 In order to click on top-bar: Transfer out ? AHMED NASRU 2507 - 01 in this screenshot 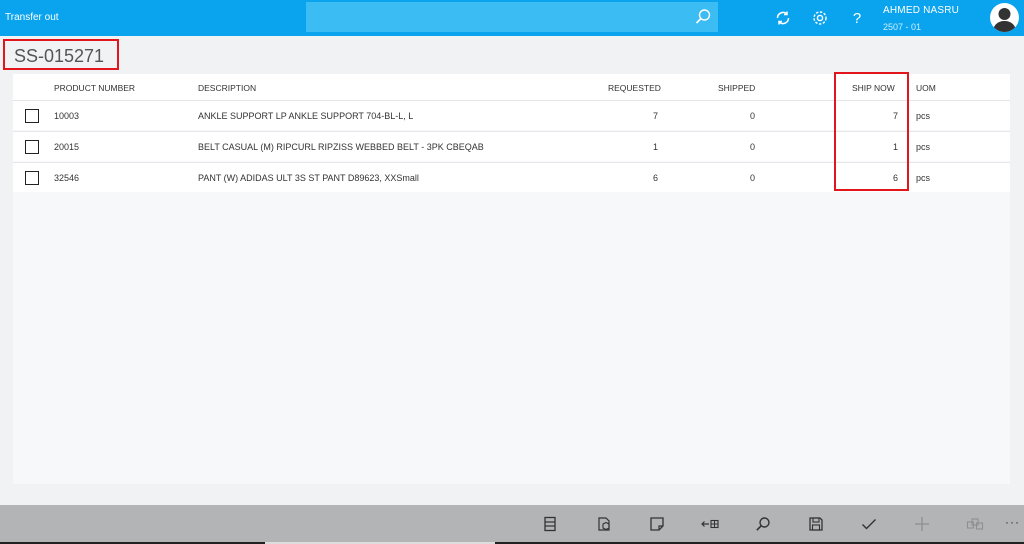, I will do `click(512, 18)`.